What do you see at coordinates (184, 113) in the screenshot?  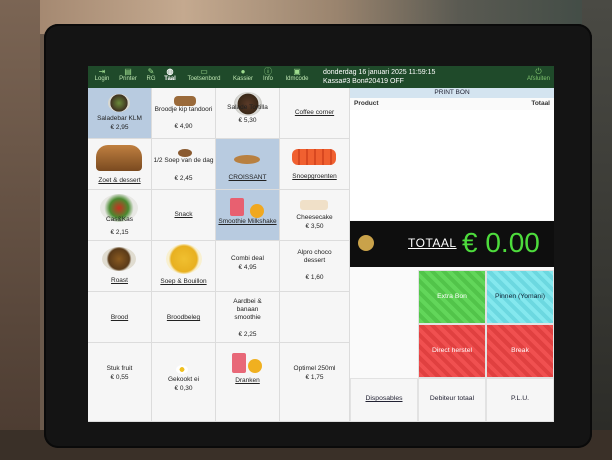 I see `product-broodje-kip: Broodje kip tandoori € 4,90` at bounding box center [184, 113].